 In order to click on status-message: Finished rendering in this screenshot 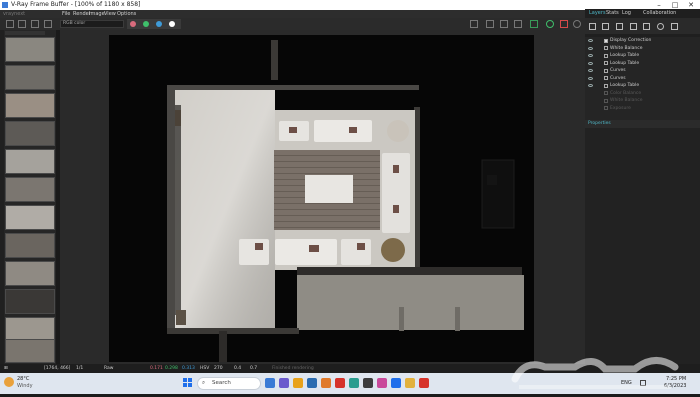, I will do `click(293, 368)`.